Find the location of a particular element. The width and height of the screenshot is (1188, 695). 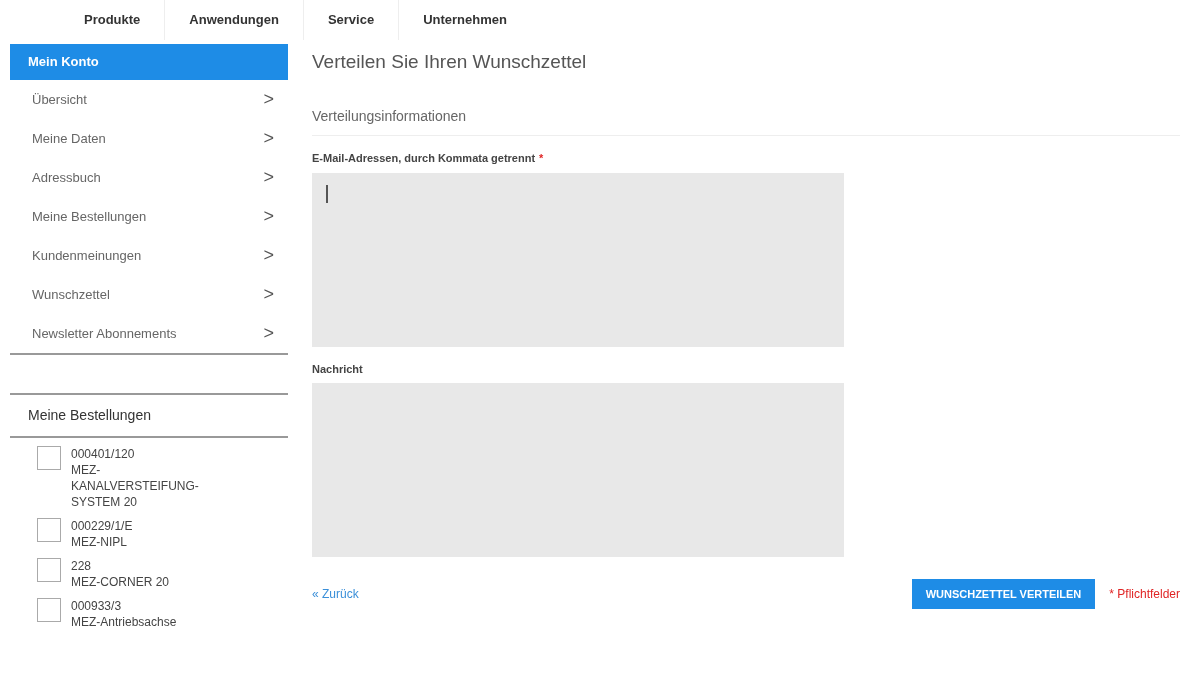

textarea-field is located at coordinates (578, 259).